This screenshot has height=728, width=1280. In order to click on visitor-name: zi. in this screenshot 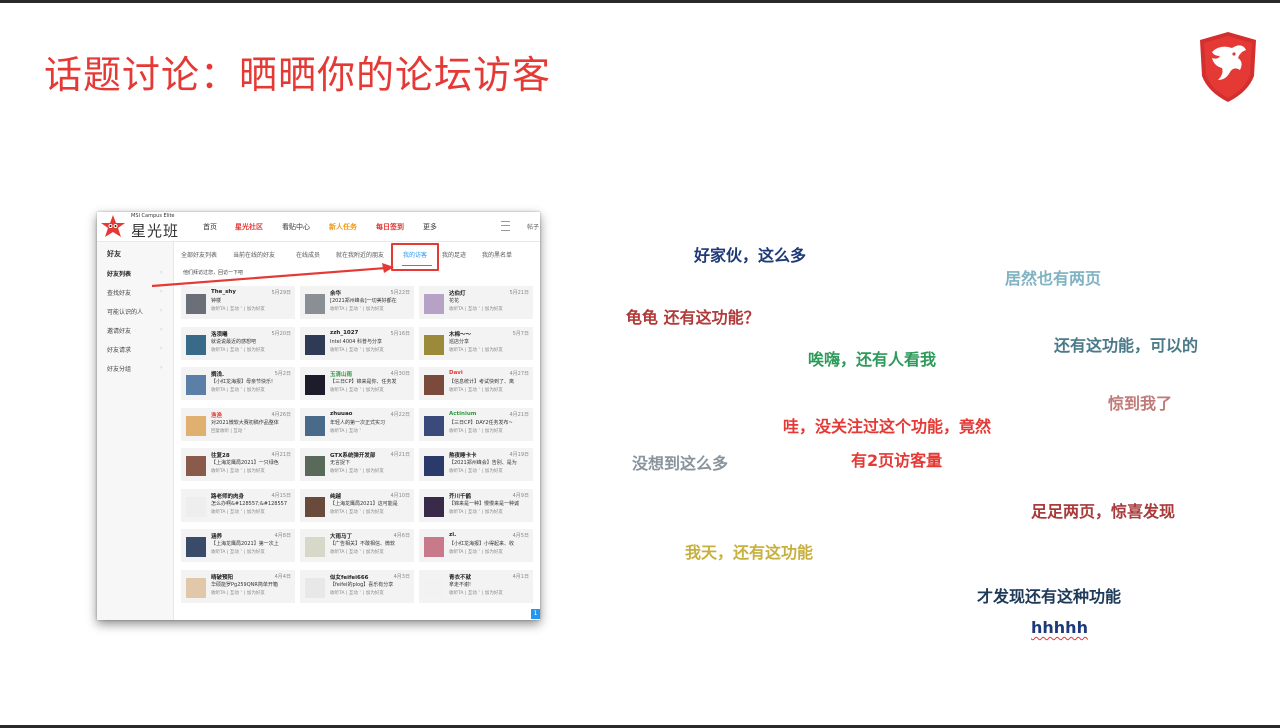, I will do `click(452, 535)`.